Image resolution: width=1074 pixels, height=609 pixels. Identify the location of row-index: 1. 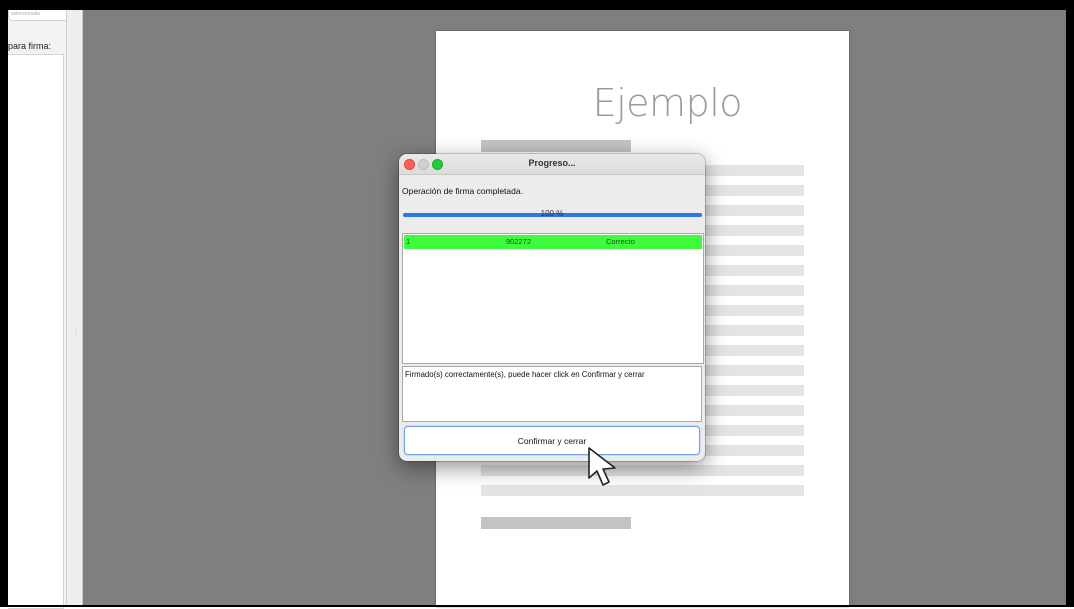
(408, 241).